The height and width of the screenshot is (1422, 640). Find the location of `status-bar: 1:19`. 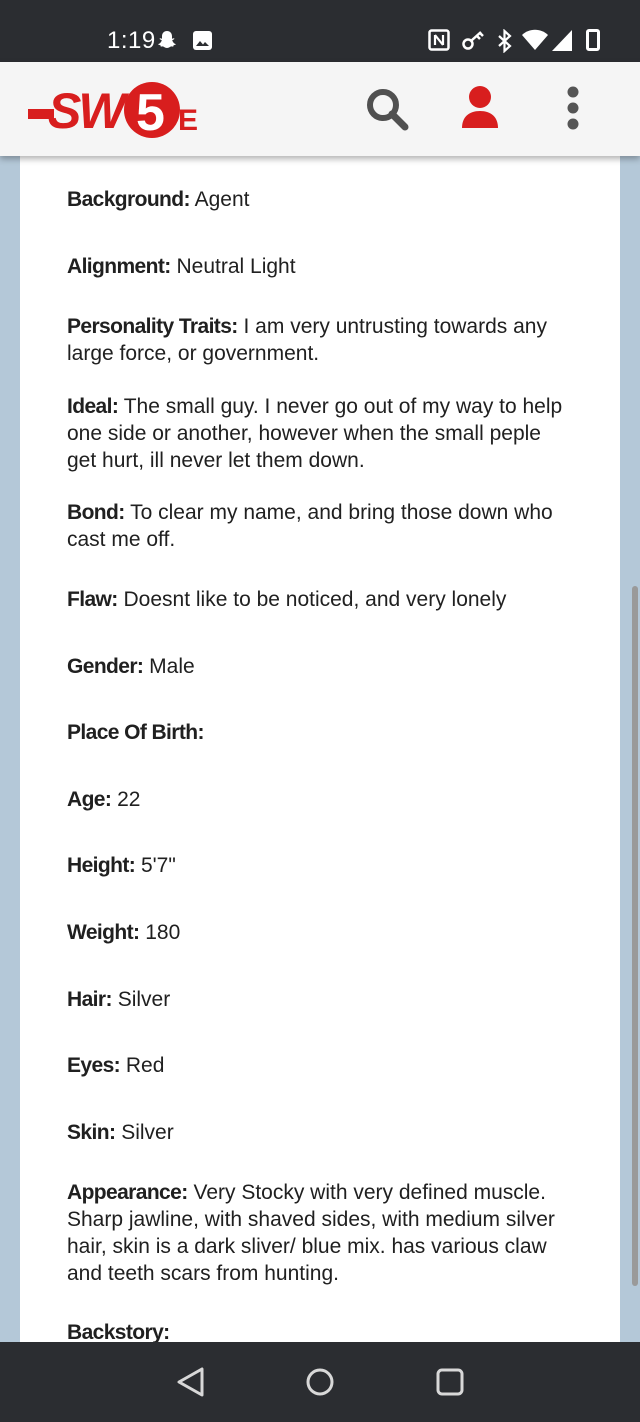

status-bar: 1:19 is located at coordinates (320, 31).